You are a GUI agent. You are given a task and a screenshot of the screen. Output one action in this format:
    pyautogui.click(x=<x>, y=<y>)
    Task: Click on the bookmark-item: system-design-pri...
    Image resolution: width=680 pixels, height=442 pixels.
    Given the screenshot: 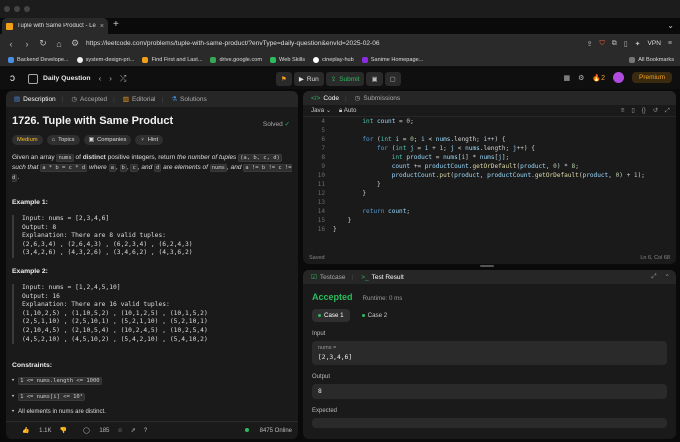 What is the action you would take?
    pyautogui.click(x=105, y=59)
    